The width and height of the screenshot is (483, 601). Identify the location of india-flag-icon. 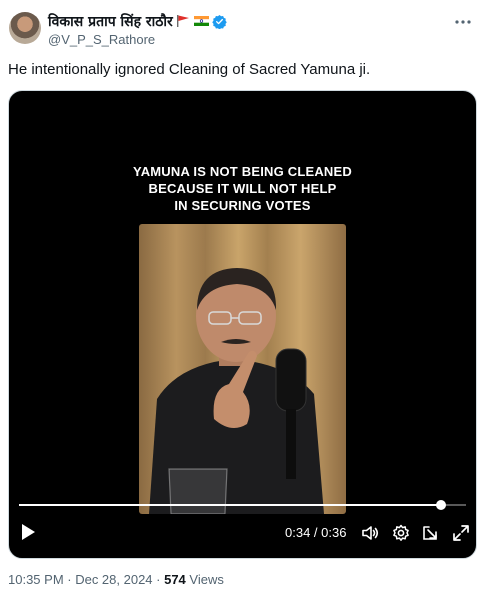
(201, 21).